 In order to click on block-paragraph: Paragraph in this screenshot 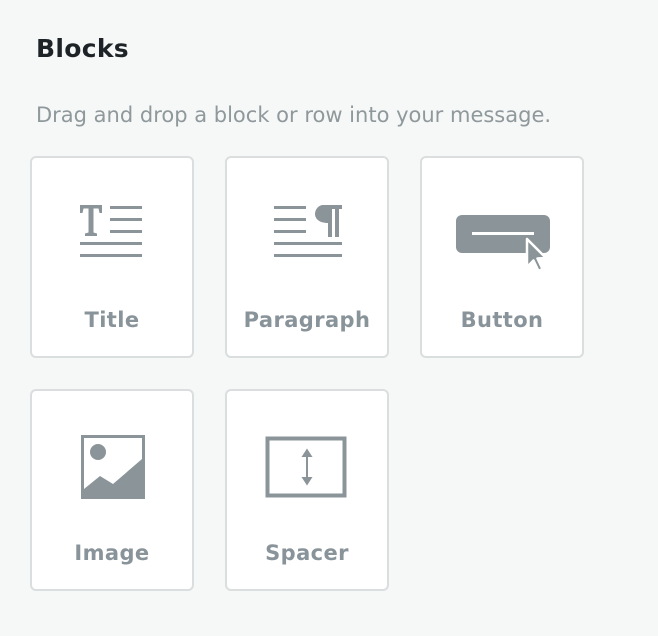, I will do `click(307, 257)`.